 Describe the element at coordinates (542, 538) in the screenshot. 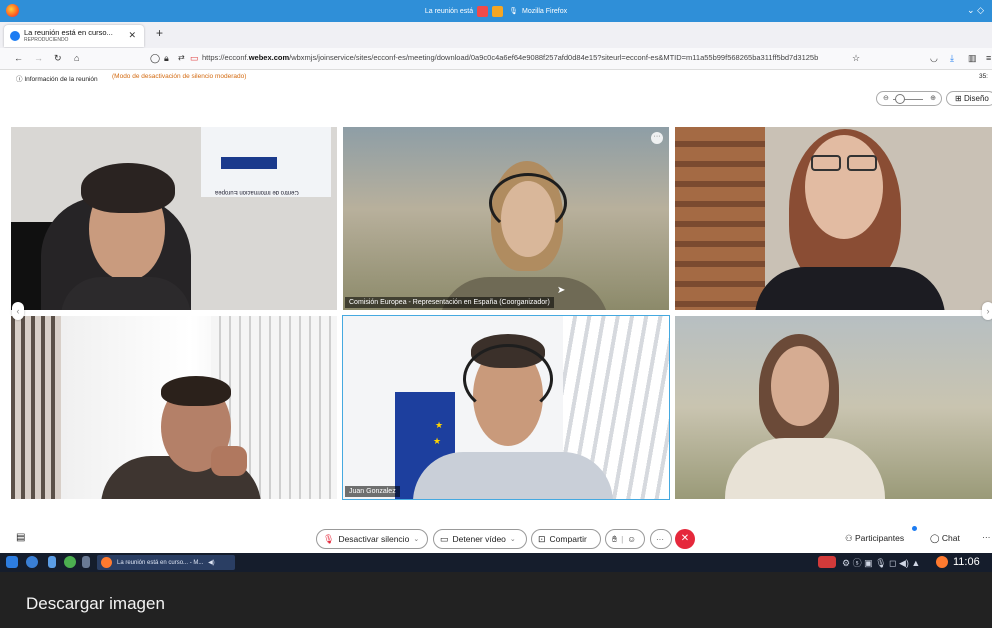

I see `share-screen-icon: ⊡` at that location.